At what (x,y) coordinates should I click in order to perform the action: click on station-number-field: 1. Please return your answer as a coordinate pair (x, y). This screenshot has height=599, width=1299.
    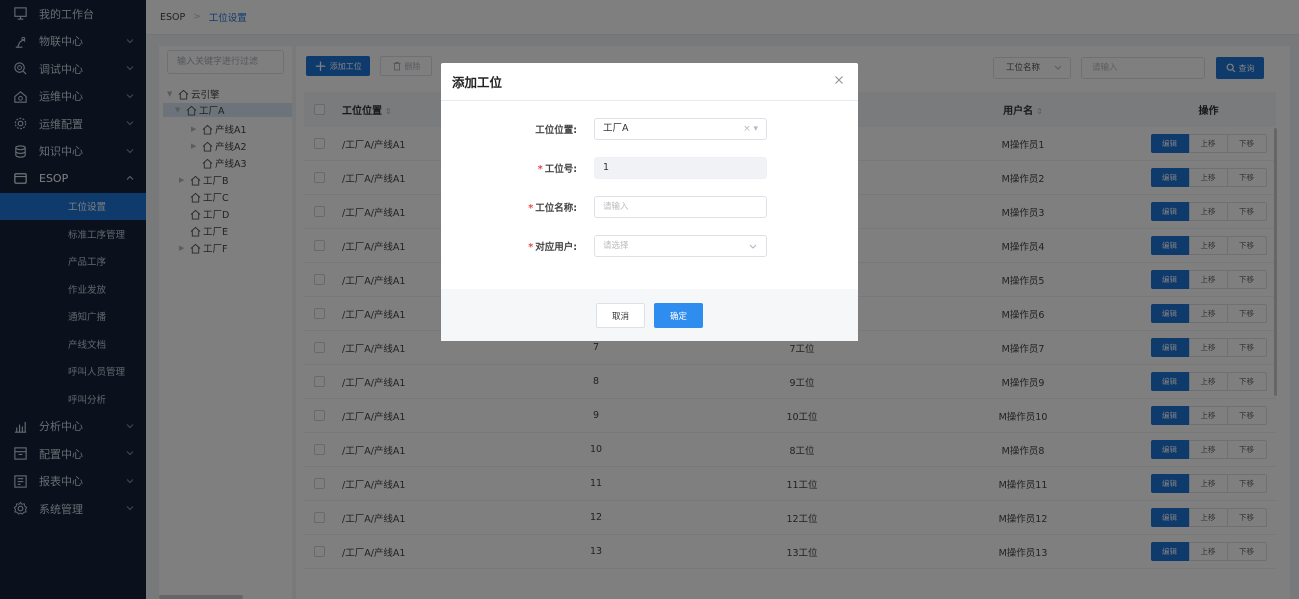
    Looking at the image, I should click on (680, 168).